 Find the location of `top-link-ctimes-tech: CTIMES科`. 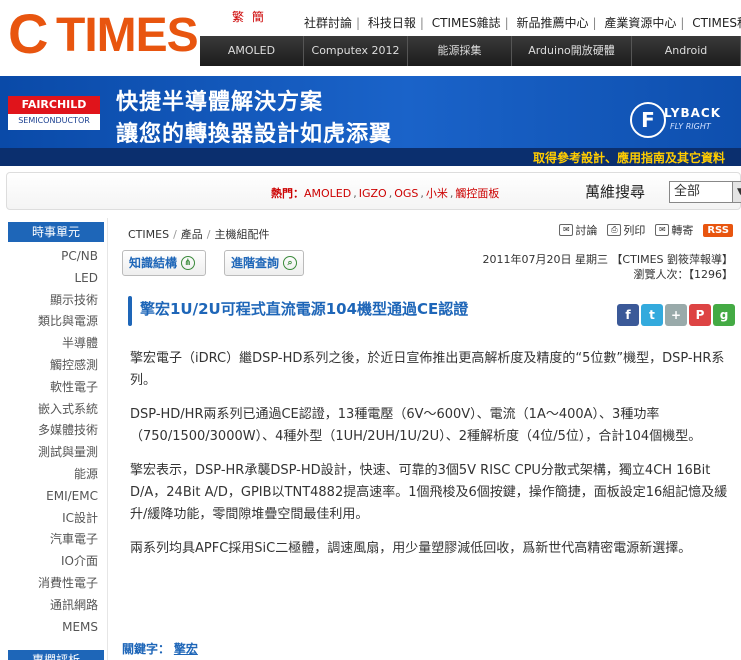

top-link-ctimes-tech: CTIMES科 is located at coordinates (714, 23).